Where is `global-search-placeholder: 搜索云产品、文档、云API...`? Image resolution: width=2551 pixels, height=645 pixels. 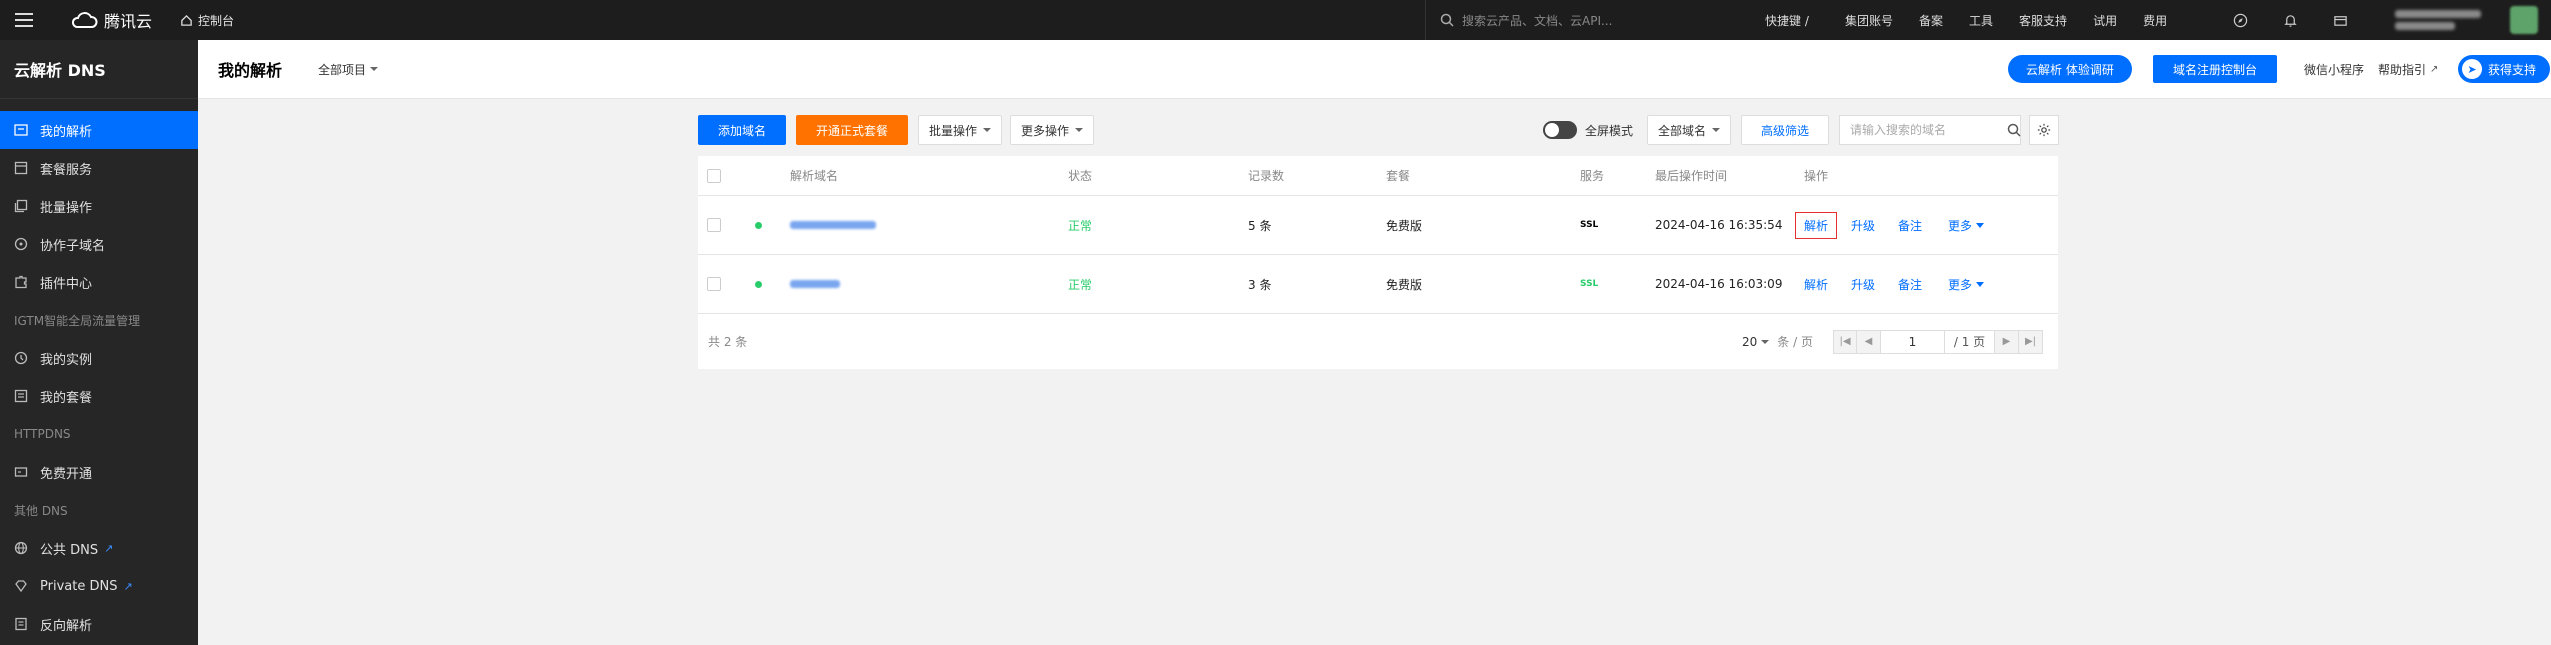 global-search-placeholder: 搜索云产品、文档、云API... is located at coordinates (1537, 20).